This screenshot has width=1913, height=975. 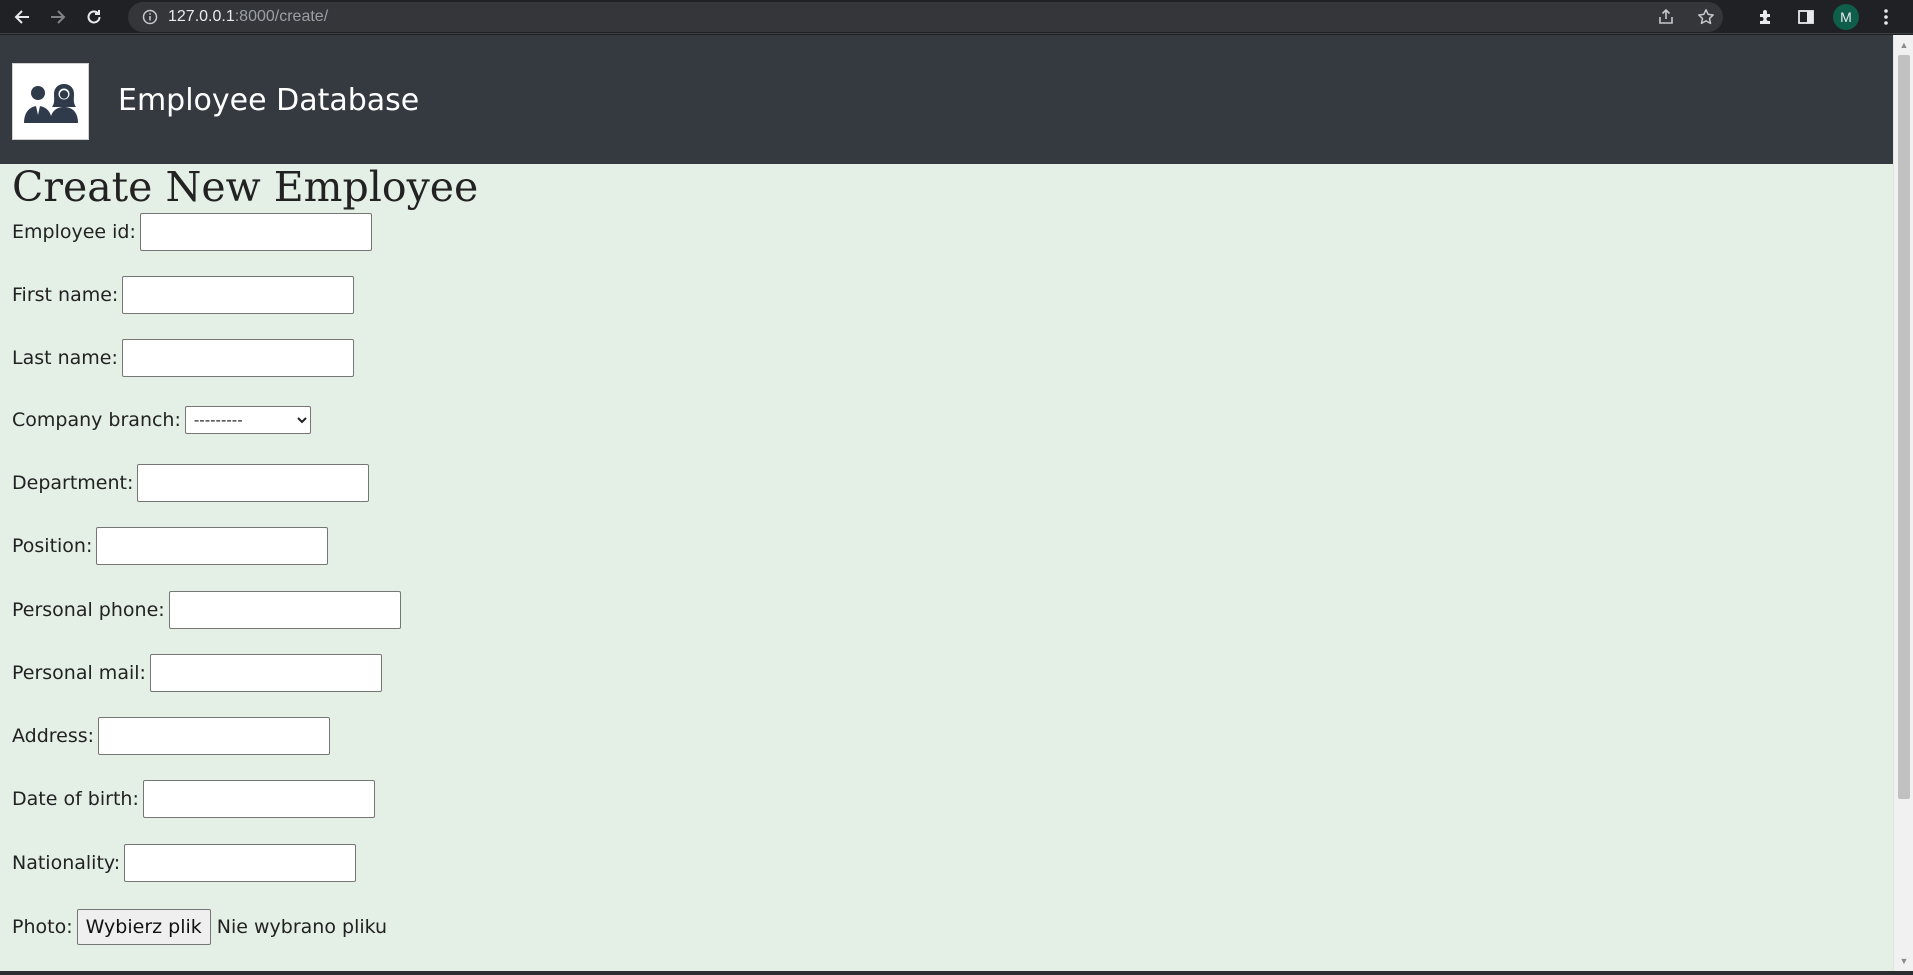 I want to click on reload-icon, so click(x=94, y=16).